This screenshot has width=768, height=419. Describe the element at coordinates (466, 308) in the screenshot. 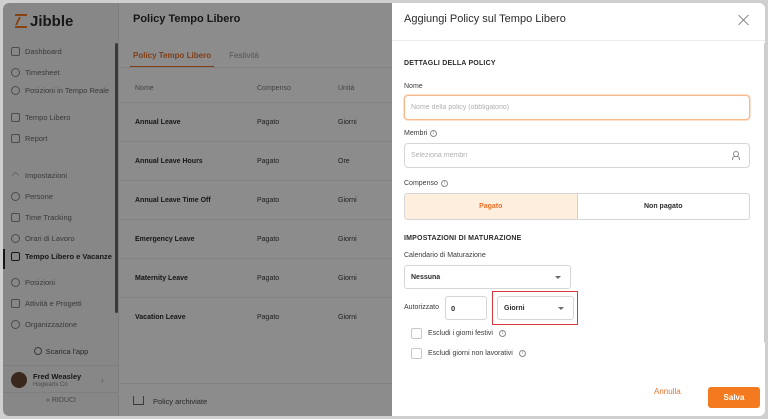

I see `authorized-amount-input` at that location.